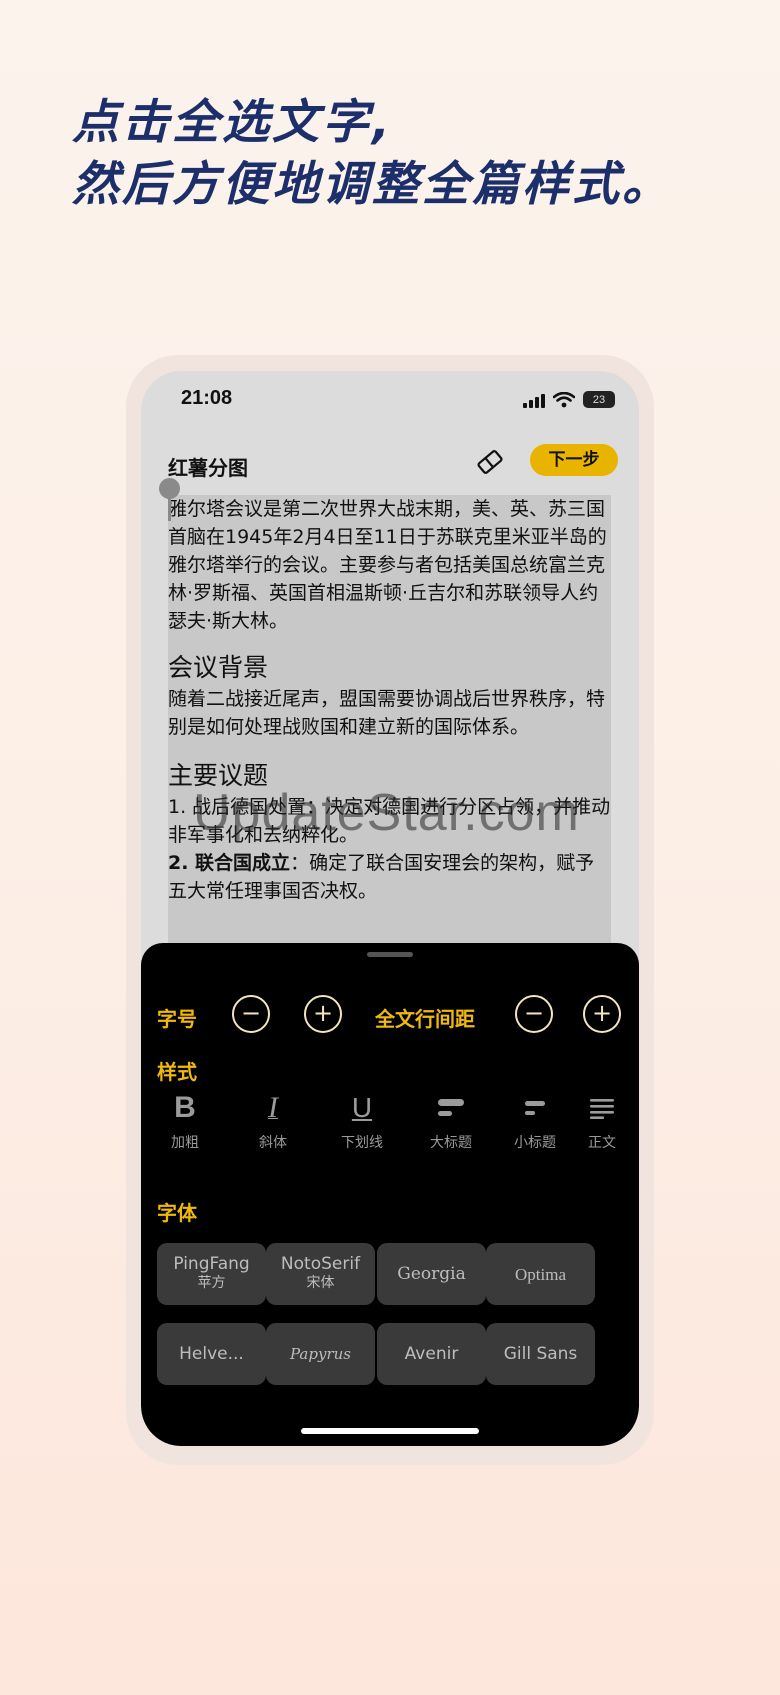 This screenshot has width=780, height=1695. Describe the element at coordinates (390, 954) in the screenshot. I see `panel-grabber` at that location.